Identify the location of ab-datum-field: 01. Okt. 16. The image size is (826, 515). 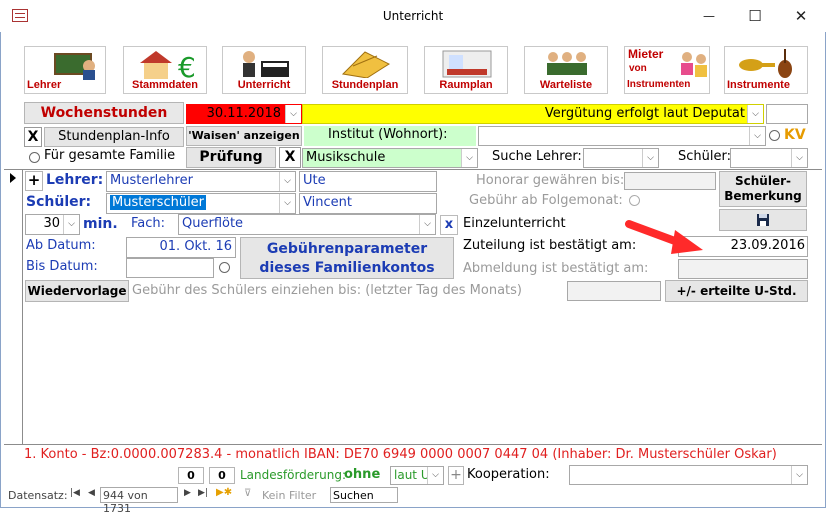
(181, 247).